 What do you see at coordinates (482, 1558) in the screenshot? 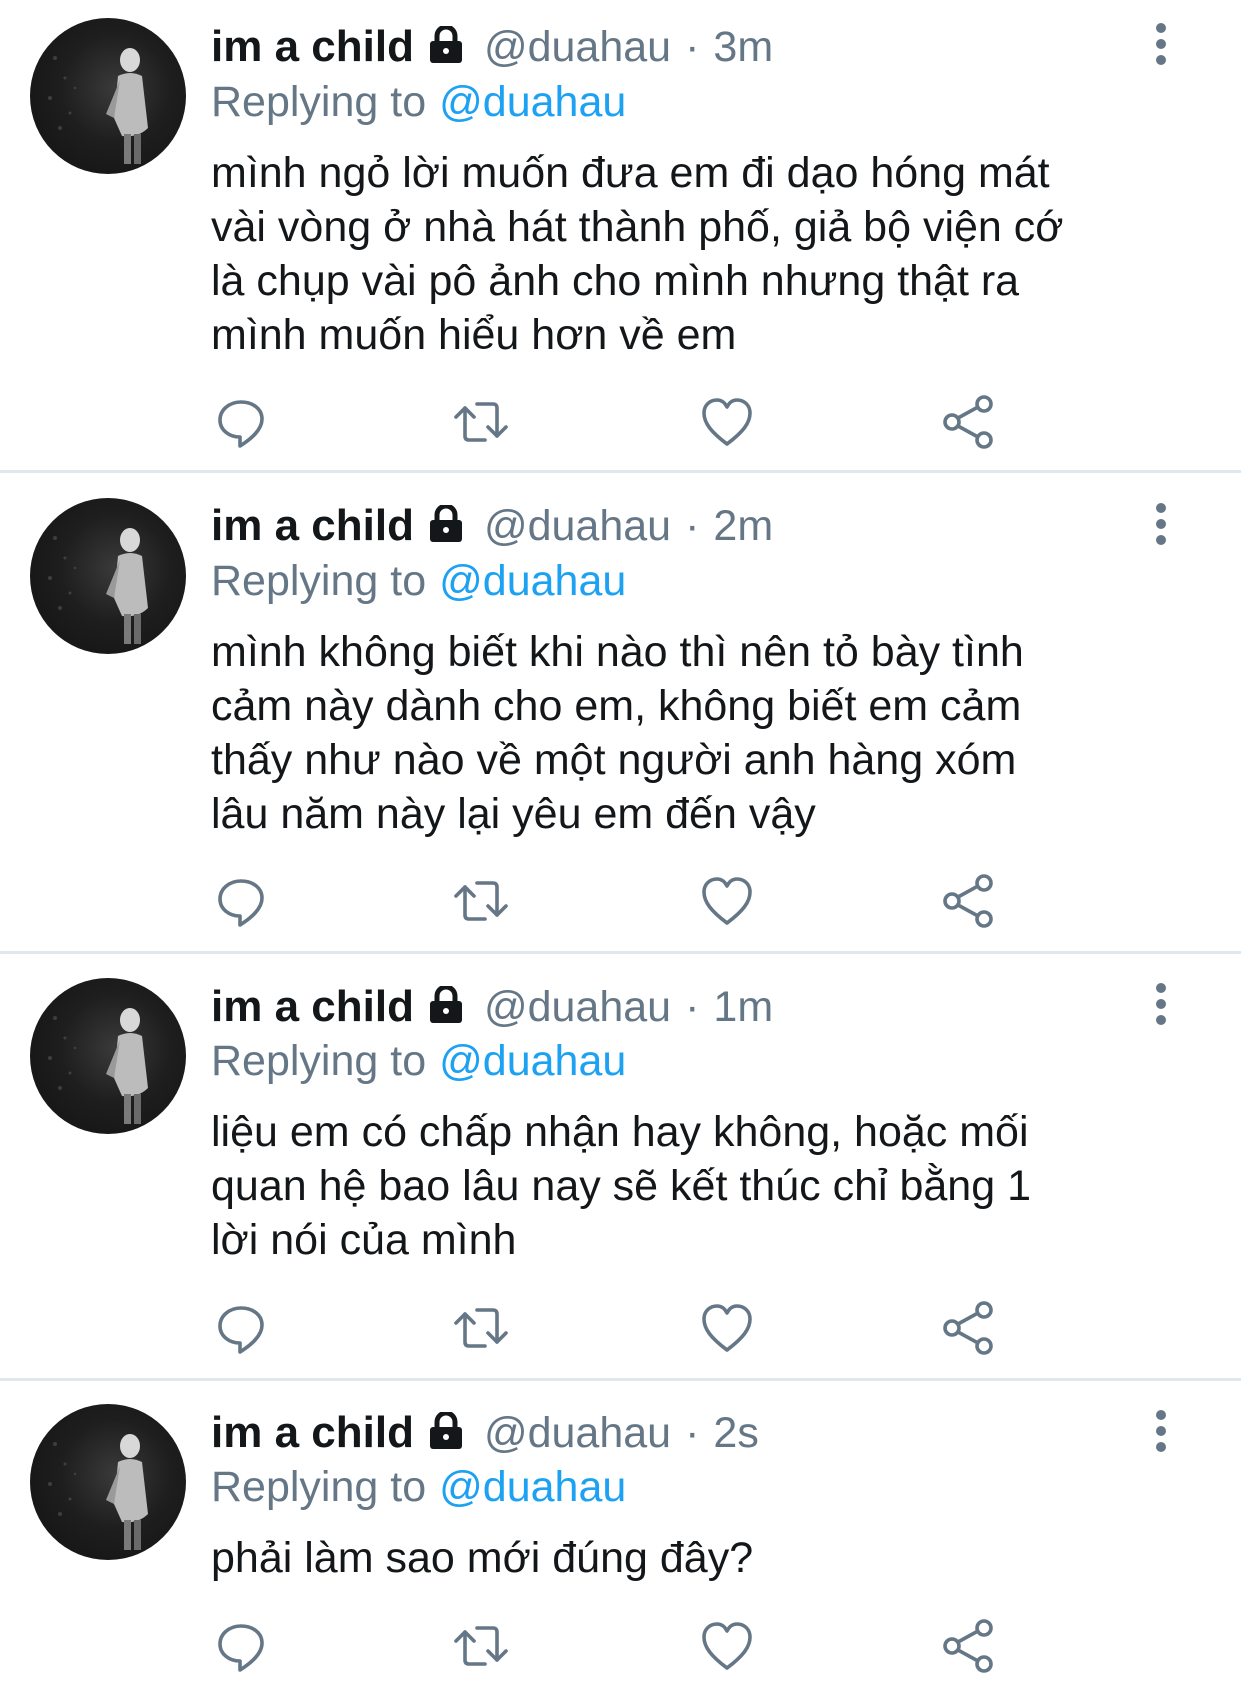
I see `tweet-text: phải làm sao mới đúng đây?` at bounding box center [482, 1558].